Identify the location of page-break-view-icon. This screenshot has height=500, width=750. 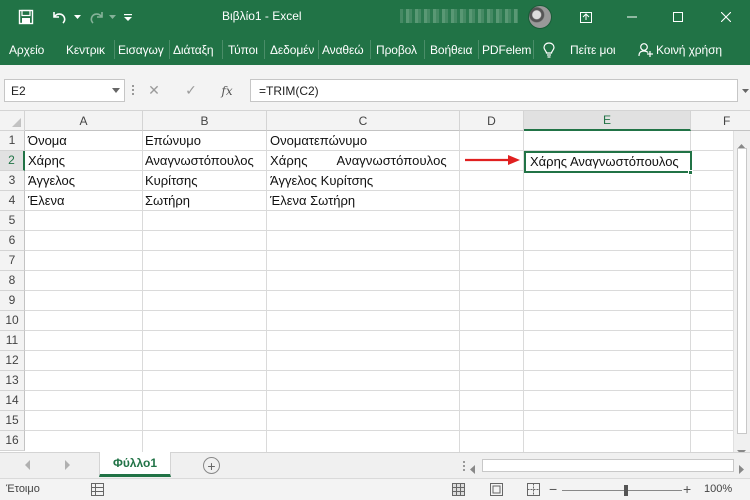
(533, 491).